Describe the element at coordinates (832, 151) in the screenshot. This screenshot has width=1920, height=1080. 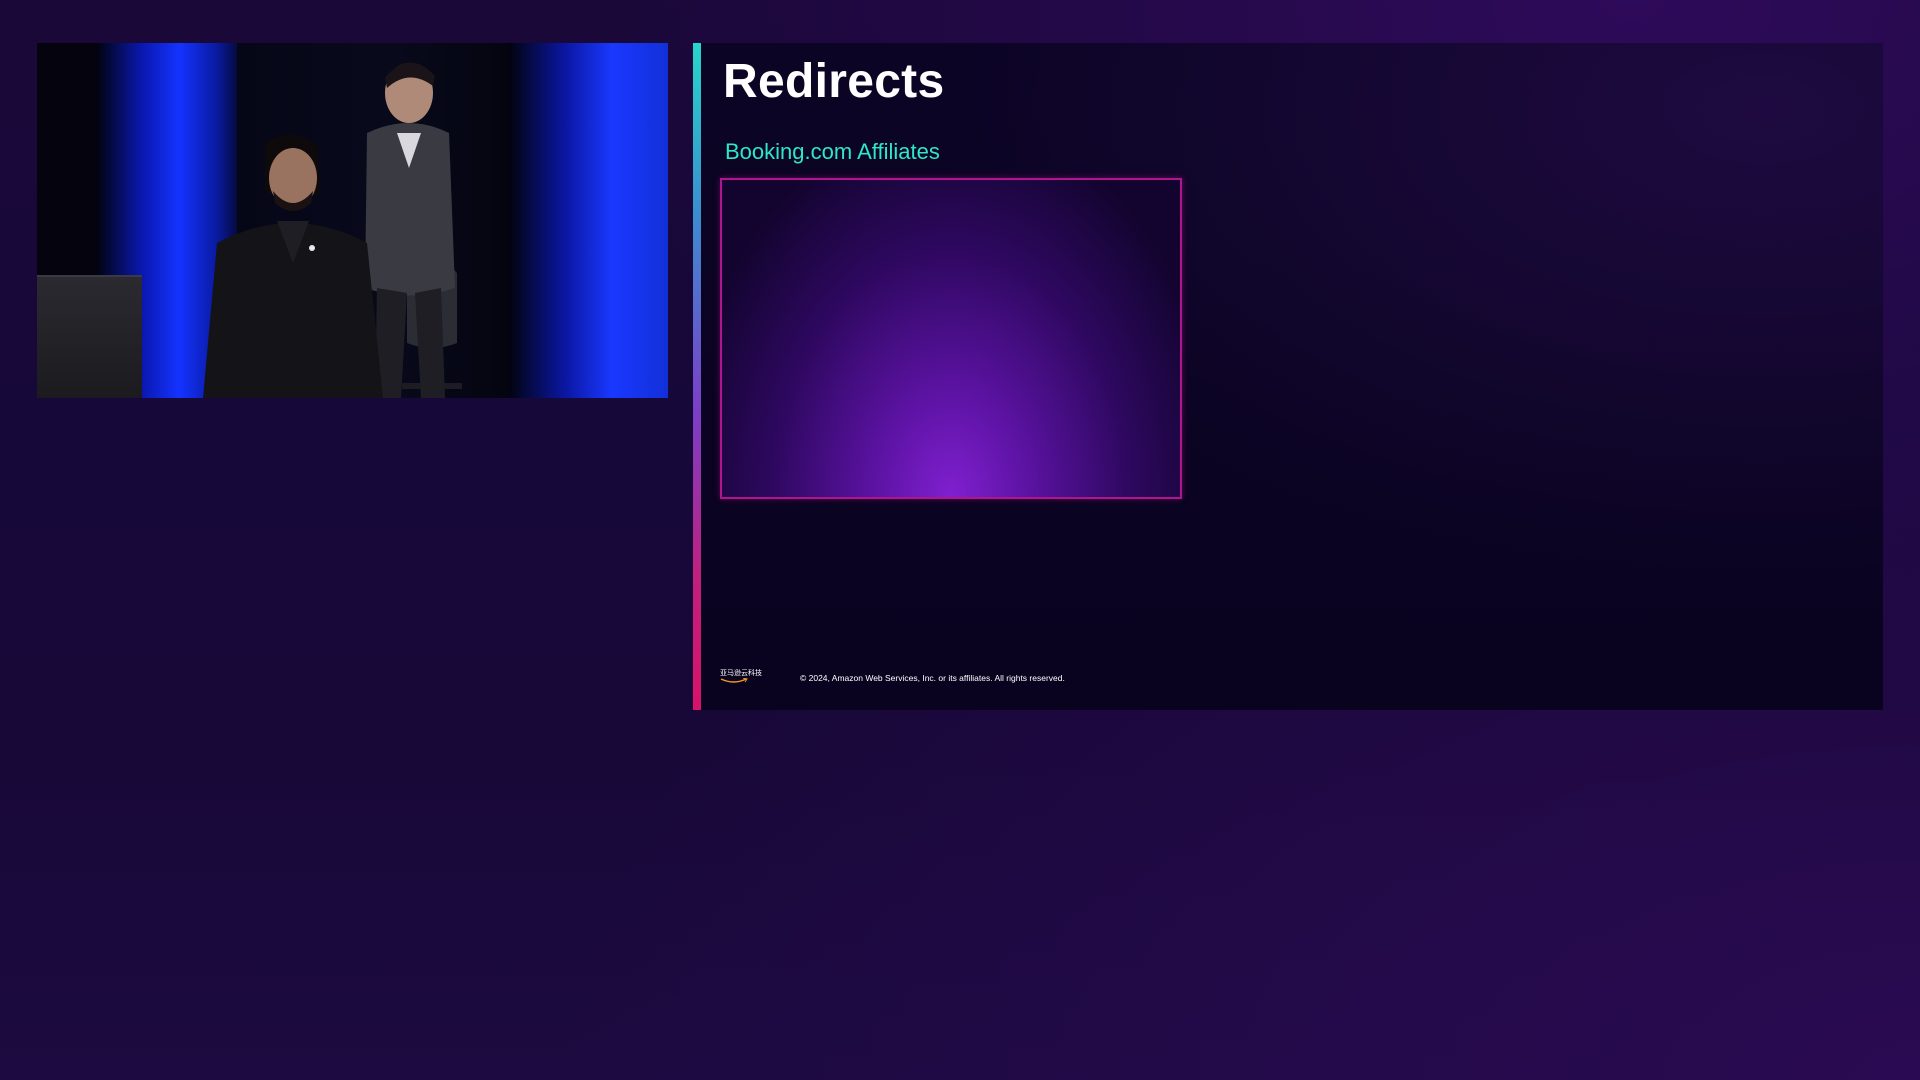
I see `slide-subtitle: Booking.com Affiliates` at that location.